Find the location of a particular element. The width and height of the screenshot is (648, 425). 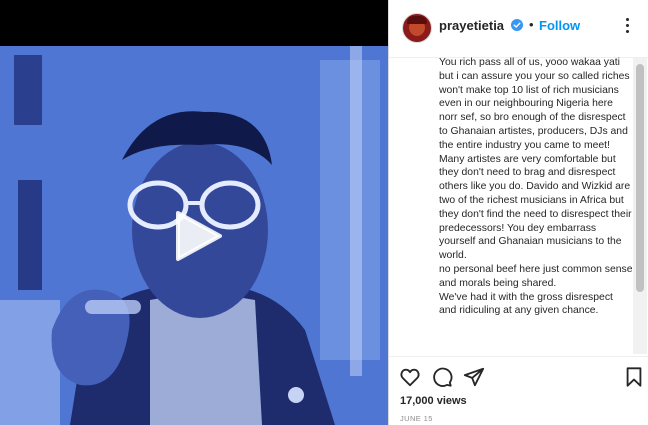

action-bar is located at coordinates (518, 376).